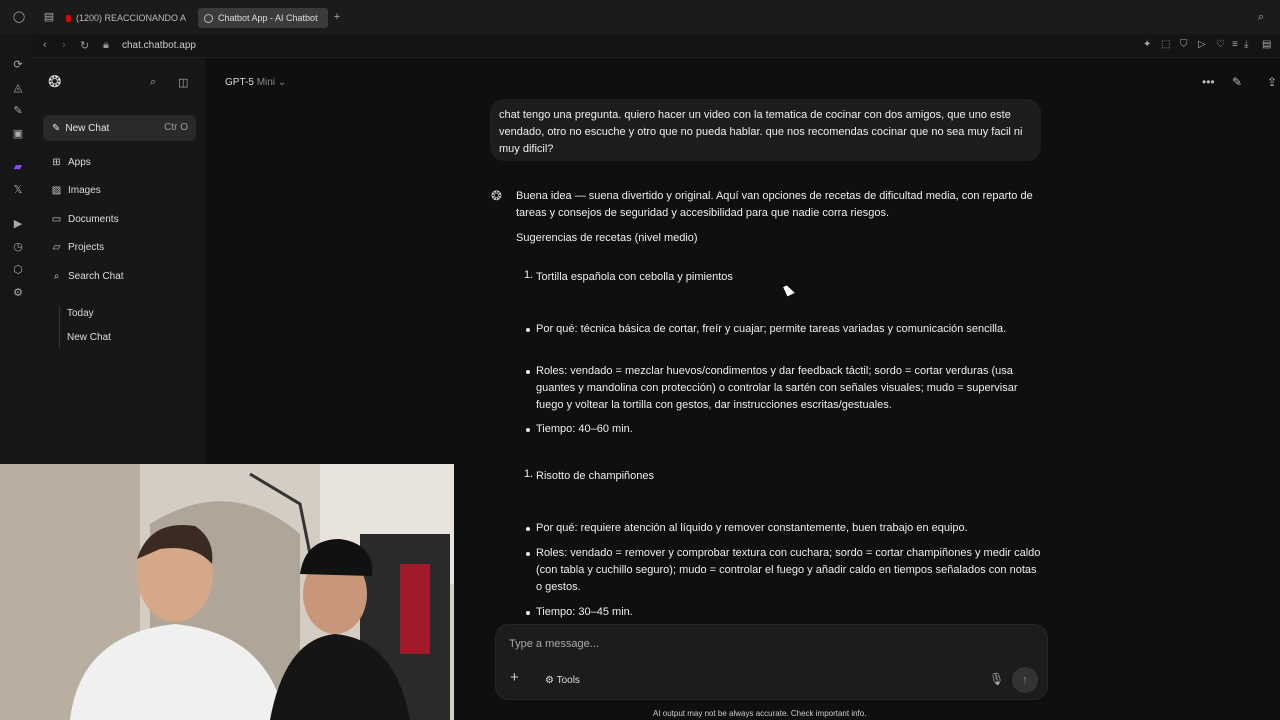 This screenshot has height=720, width=1280. Describe the element at coordinates (56, 128) in the screenshot. I see `edit-icon: ✎` at that location.